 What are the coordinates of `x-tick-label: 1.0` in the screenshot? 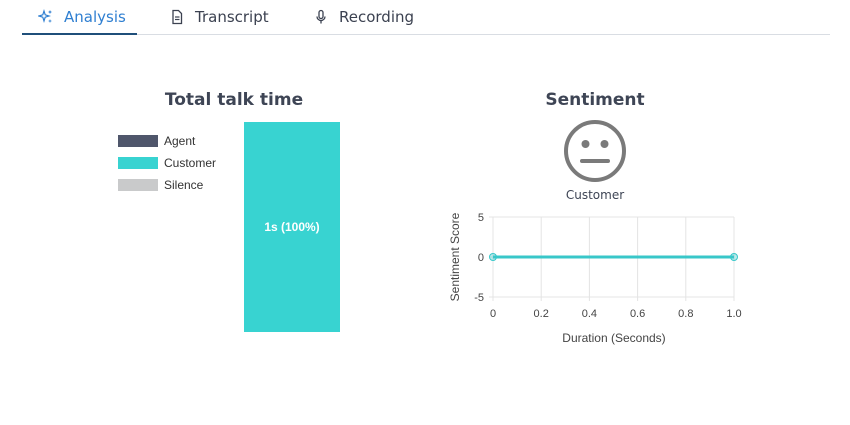 It's located at (733, 314).